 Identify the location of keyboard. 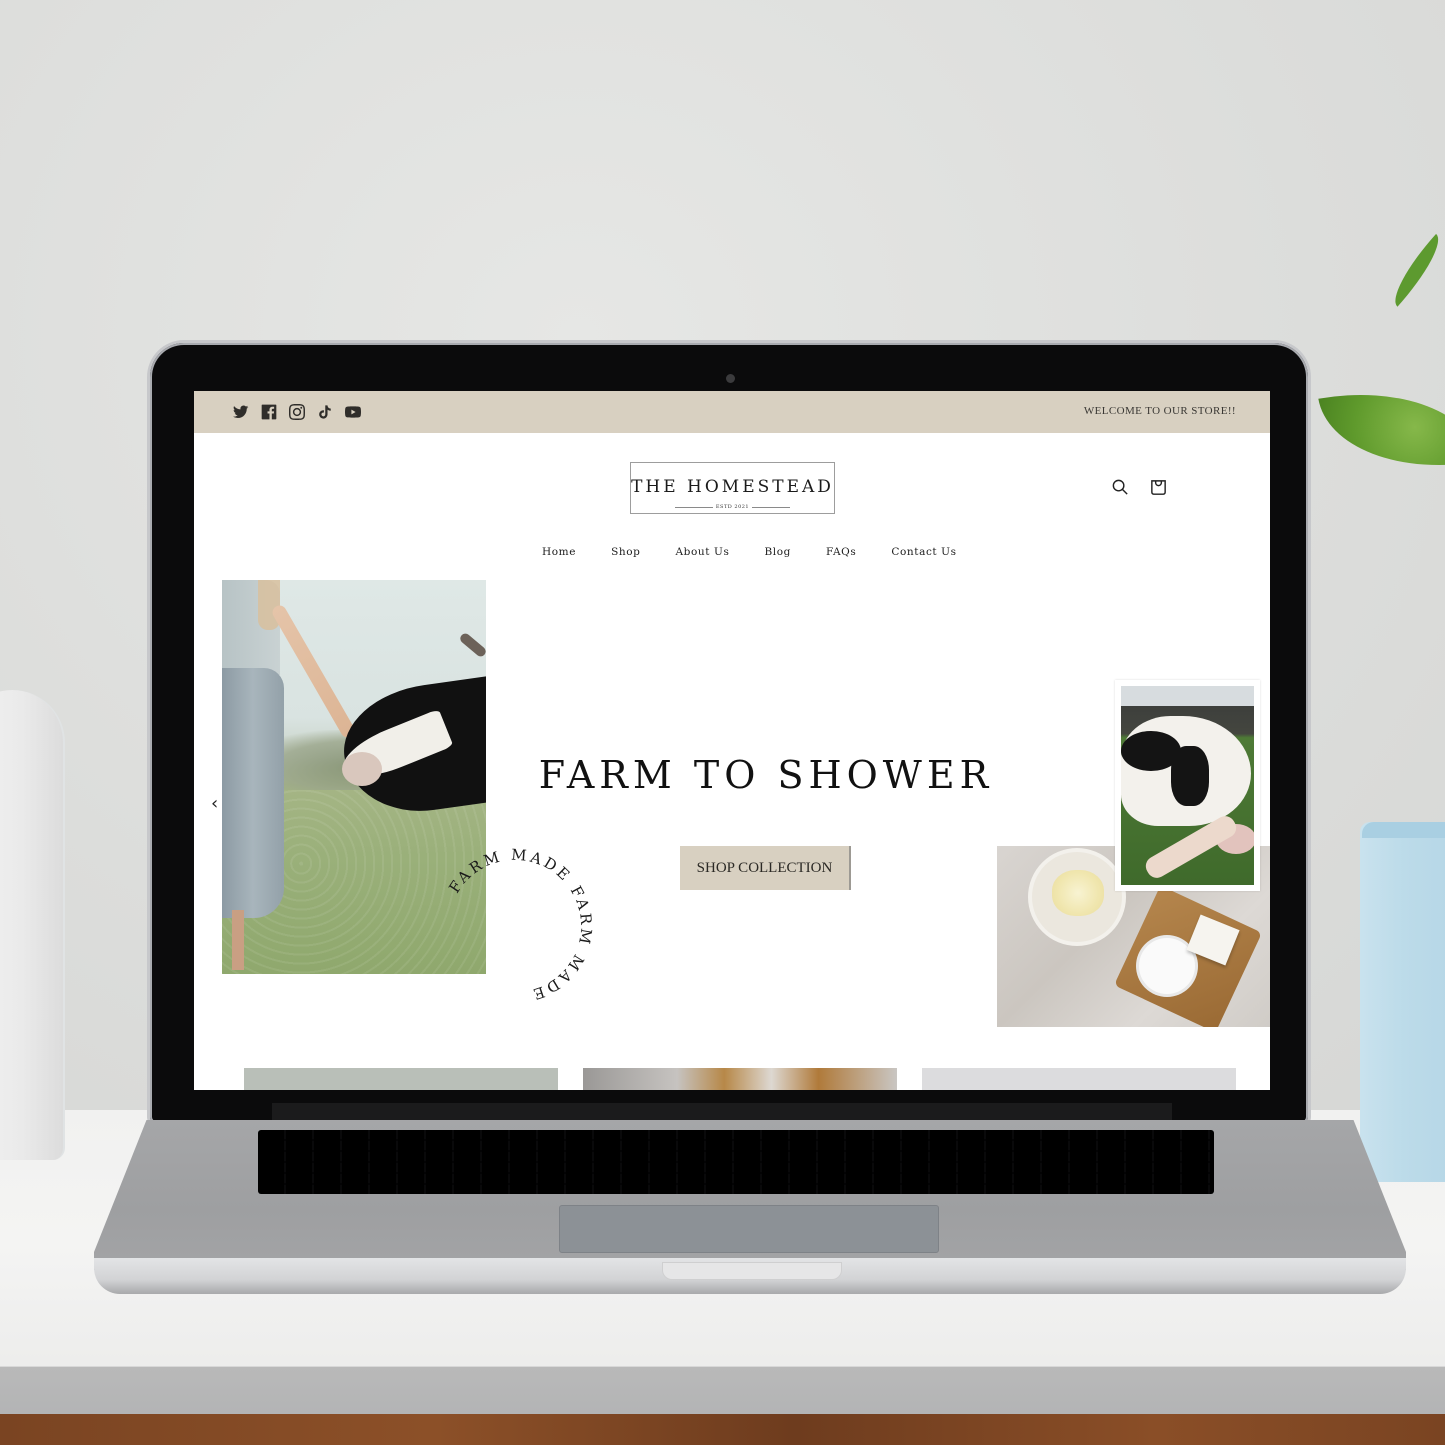
(736, 1162).